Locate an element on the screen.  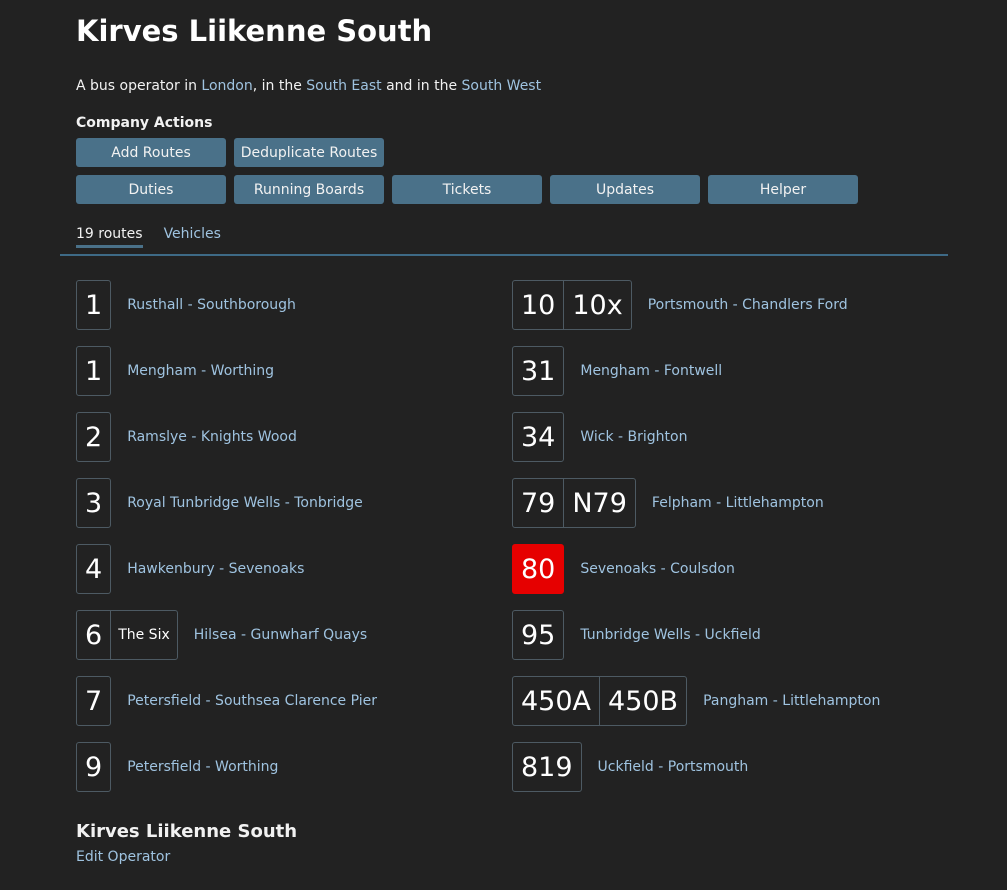
route-number-badge: 2 is located at coordinates (94, 437).